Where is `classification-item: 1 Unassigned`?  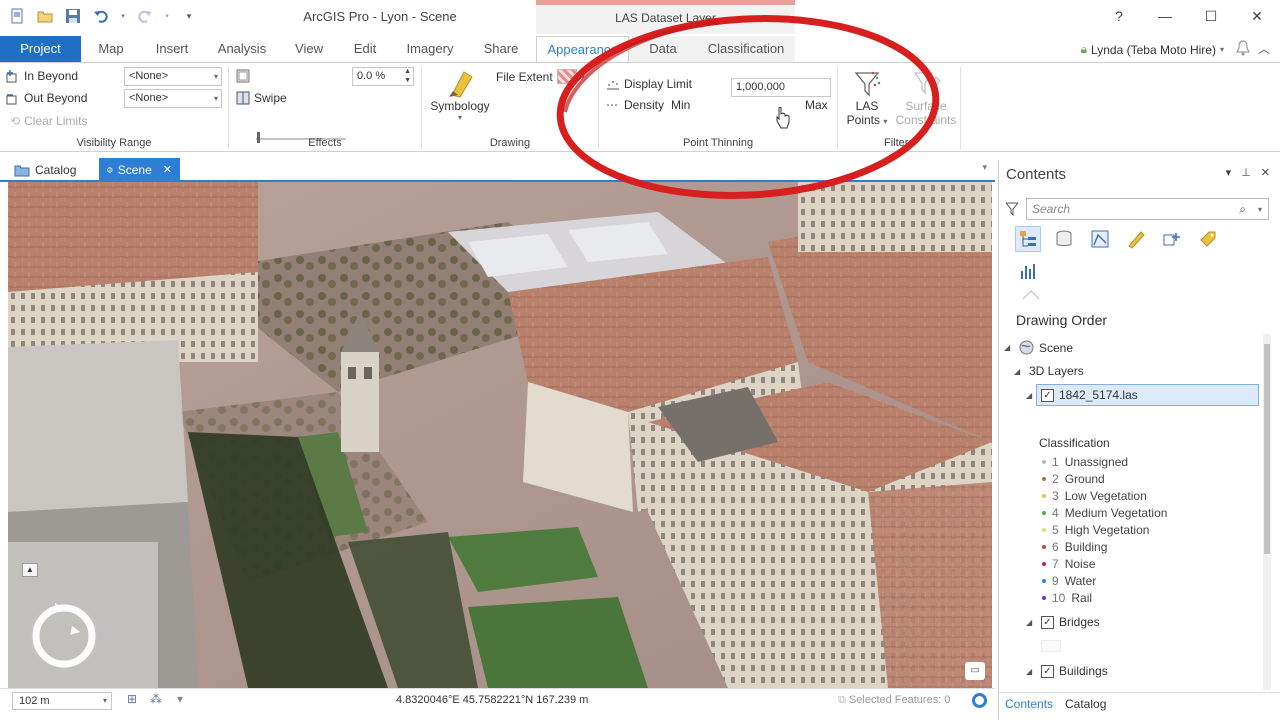
classification-item: 1 Unassigned is located at coordinates (1085, 462).